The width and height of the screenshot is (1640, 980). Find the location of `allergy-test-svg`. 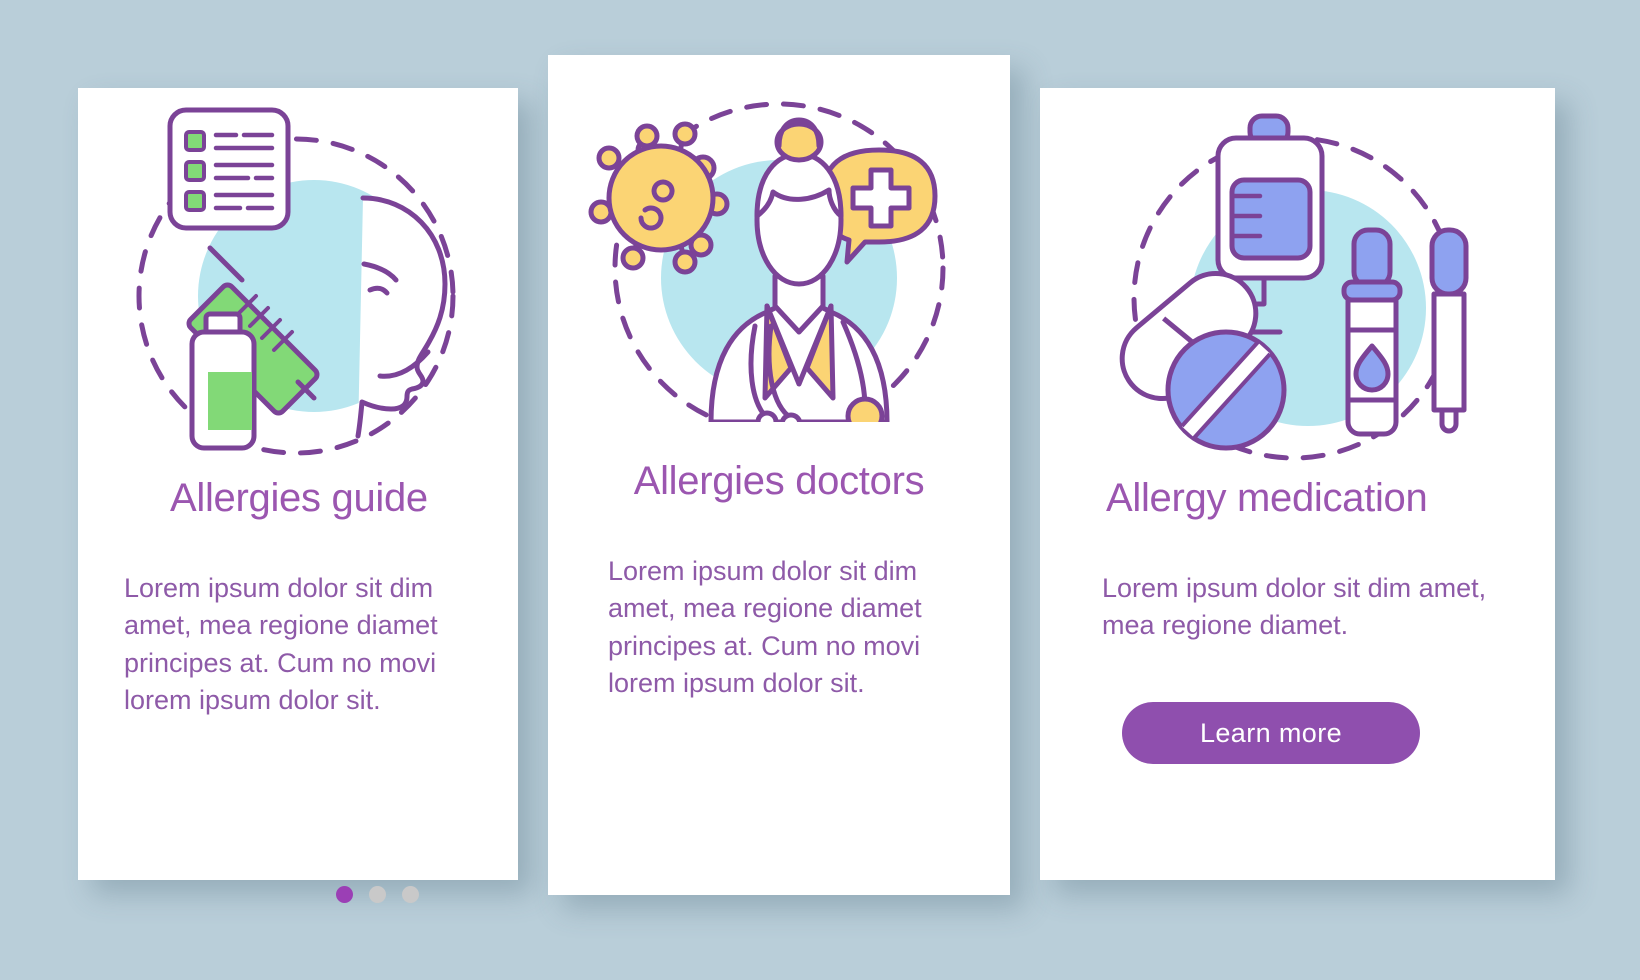

allergy-test-svg is located at coordinates (296, 281).